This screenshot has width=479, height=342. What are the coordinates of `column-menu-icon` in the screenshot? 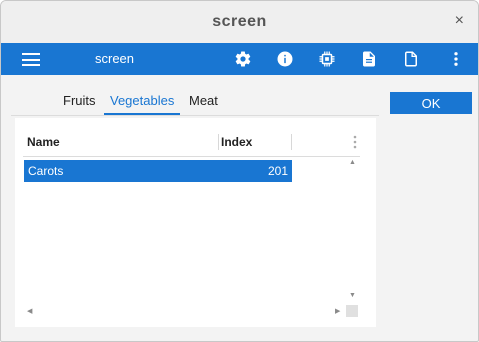 It's located at (355, 142).